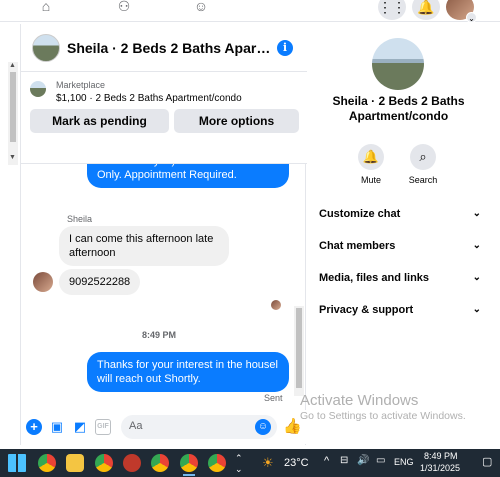 The width and height of the screenshot is (500, 477). Describe the element at coordinates (34, 427) in the screenshot. I see `plus-icon: +` at that location.